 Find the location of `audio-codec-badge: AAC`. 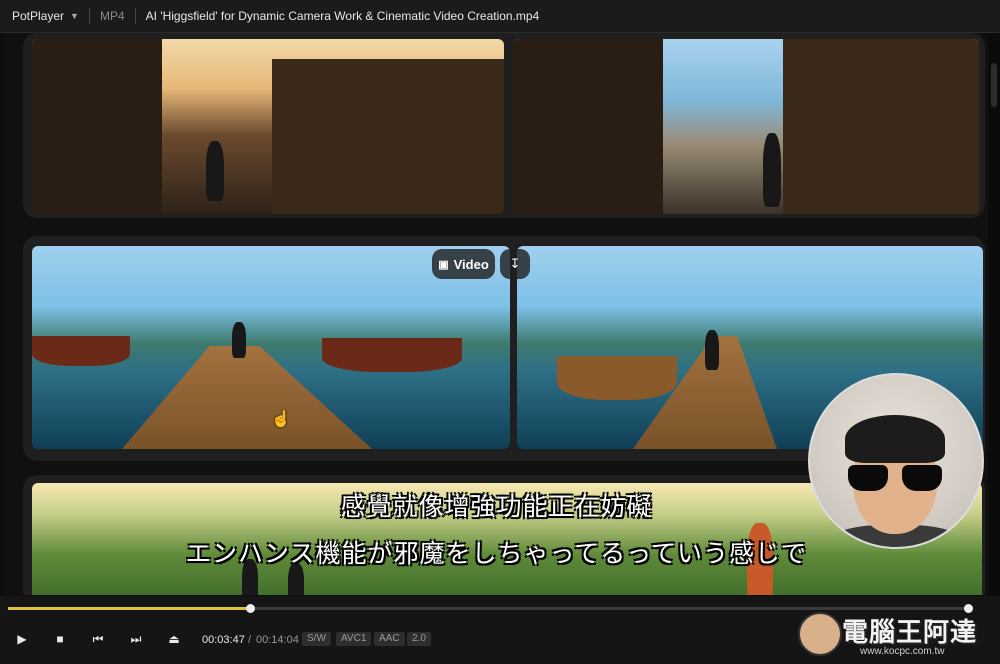

audio-codec-badge: AAC is located at coordinates (389, 639).